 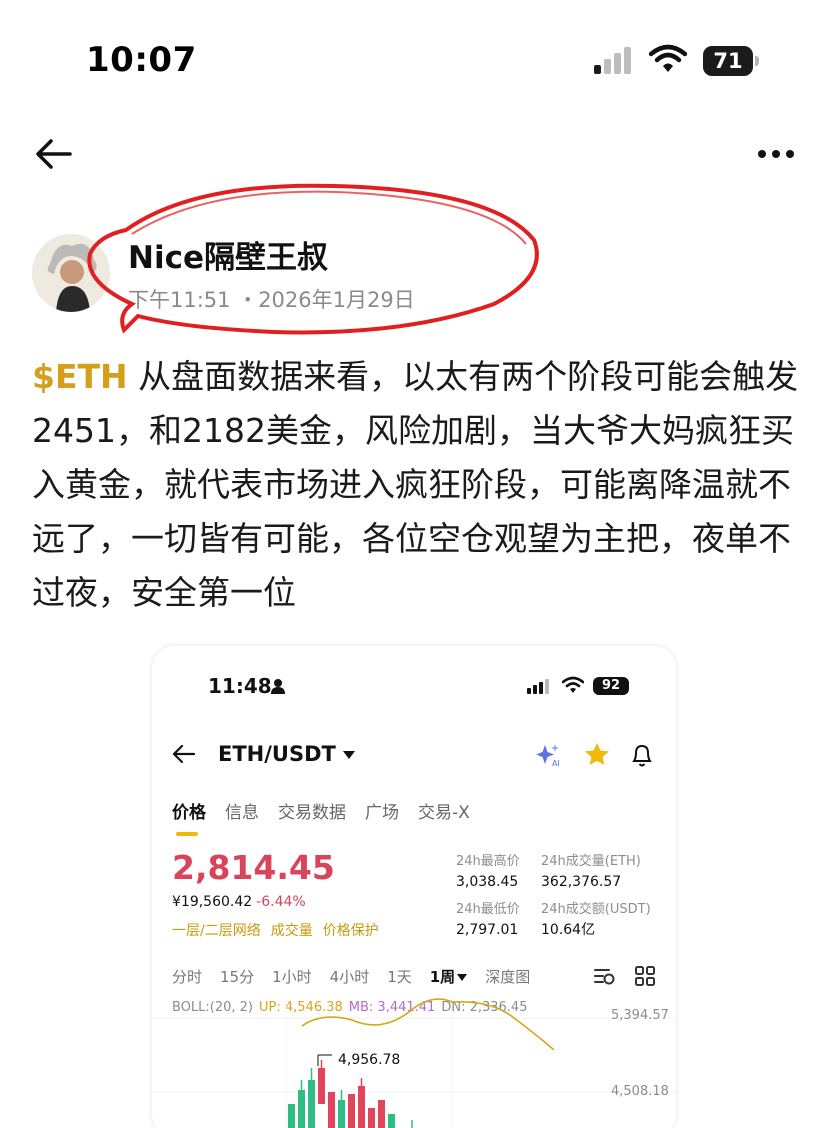 I want to click on timeframe-bar: 分时 15分 1小时 4小时 1天 1周 深度图, so click(x=360, y=976).